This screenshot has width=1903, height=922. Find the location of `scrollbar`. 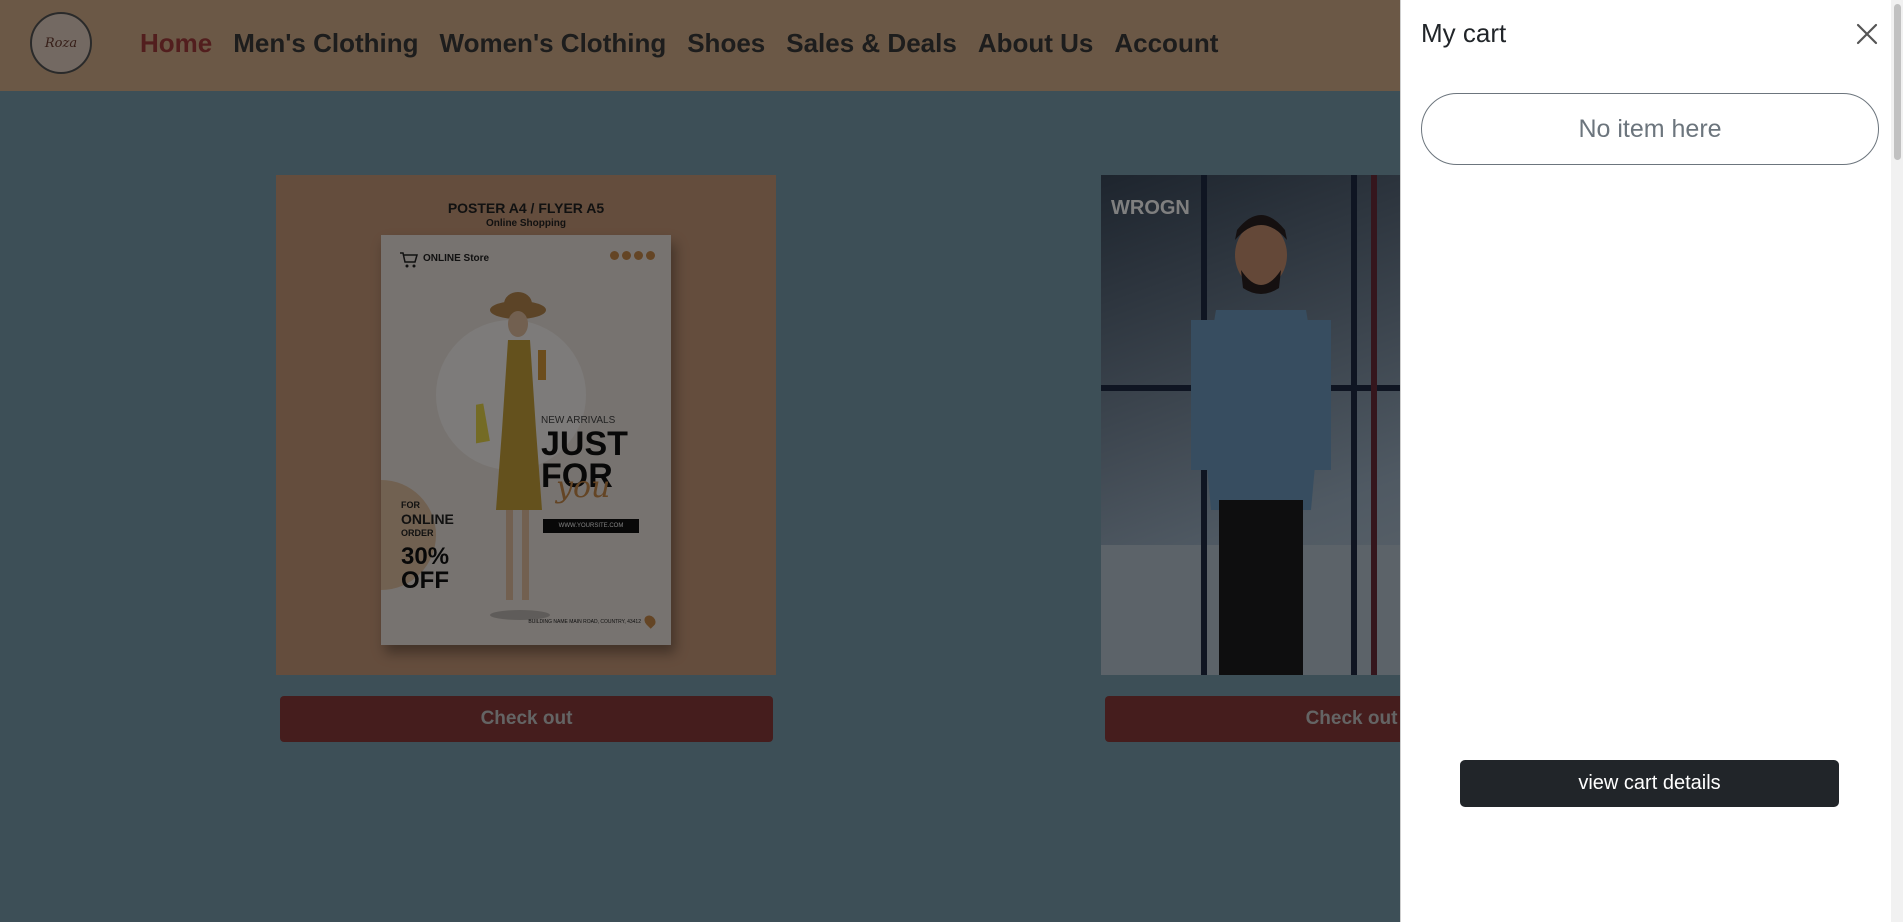

scrollbar is located at coordinates (1897, 461).